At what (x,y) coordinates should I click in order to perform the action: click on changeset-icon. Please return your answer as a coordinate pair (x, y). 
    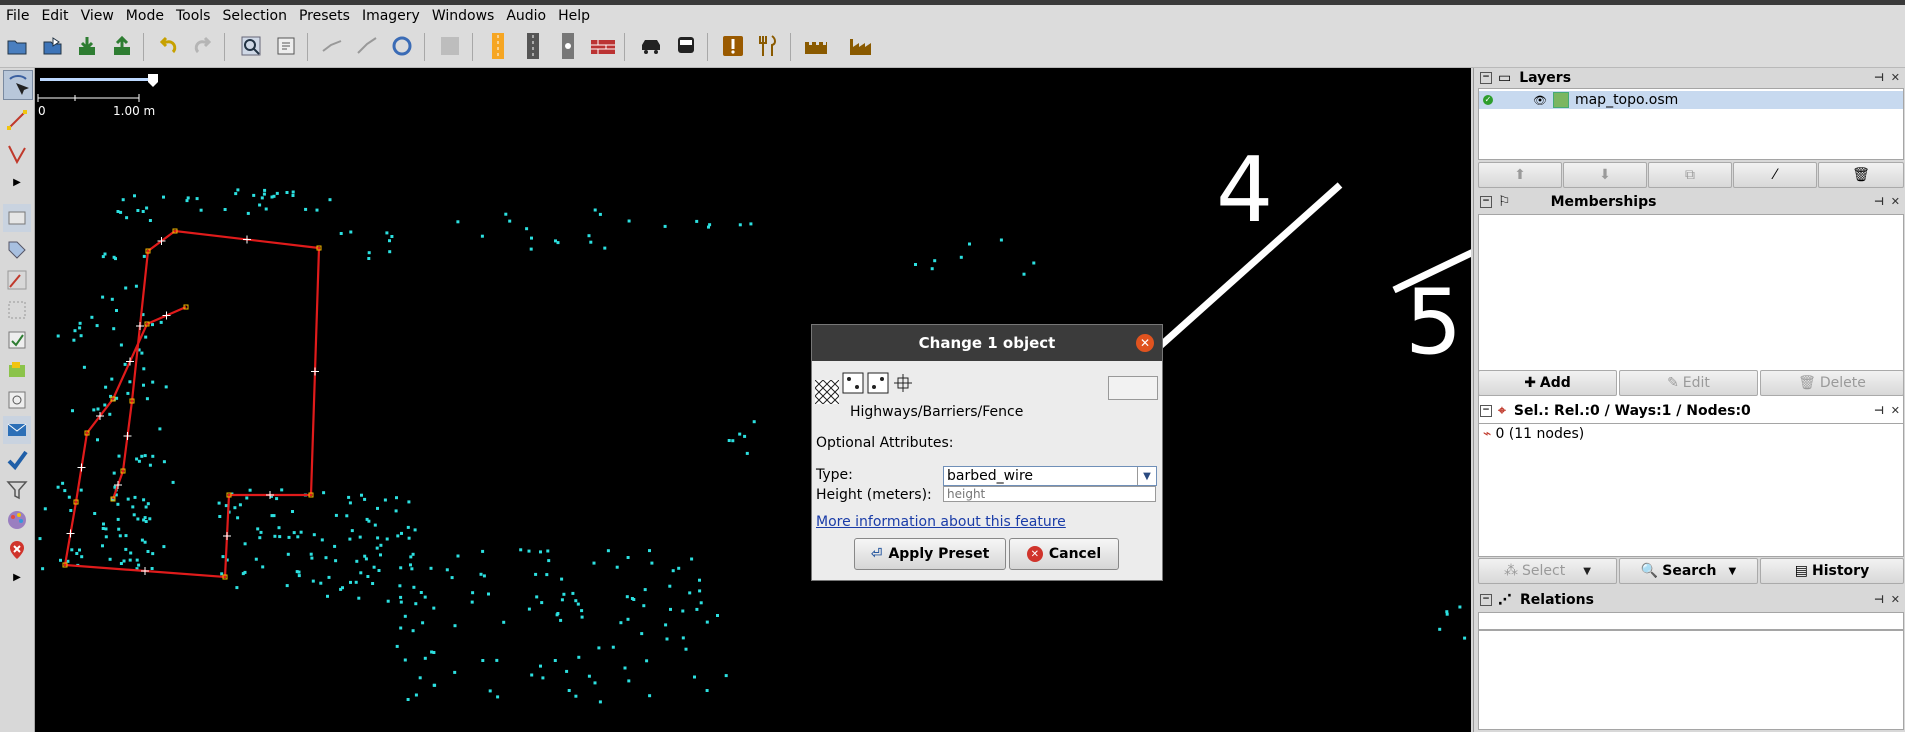
    Looking at the image, I should click on (17, 430).